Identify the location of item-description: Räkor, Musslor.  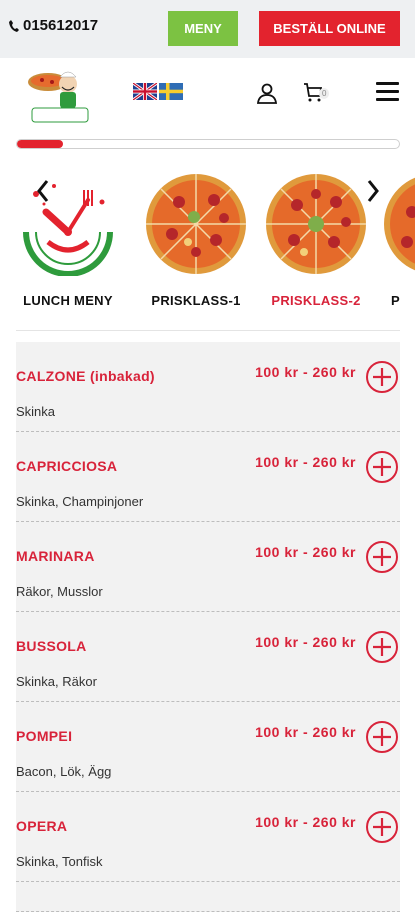
(59, 591).